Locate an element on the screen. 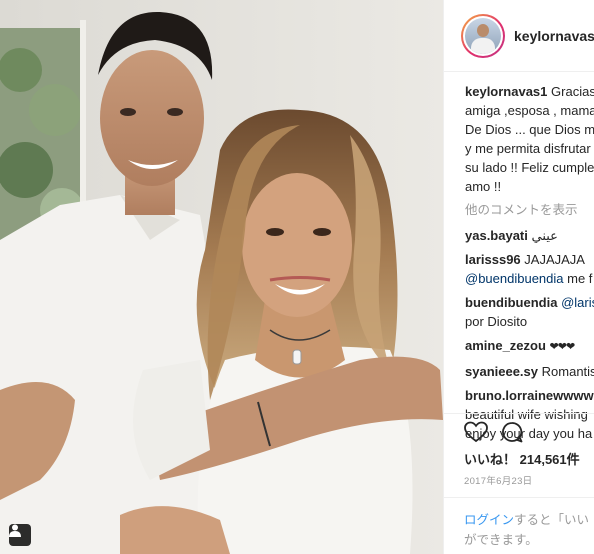 Image resolution: width=594 pixels, height=554 pixels. comment-text: Romantis is located at coordinates (567, 371).